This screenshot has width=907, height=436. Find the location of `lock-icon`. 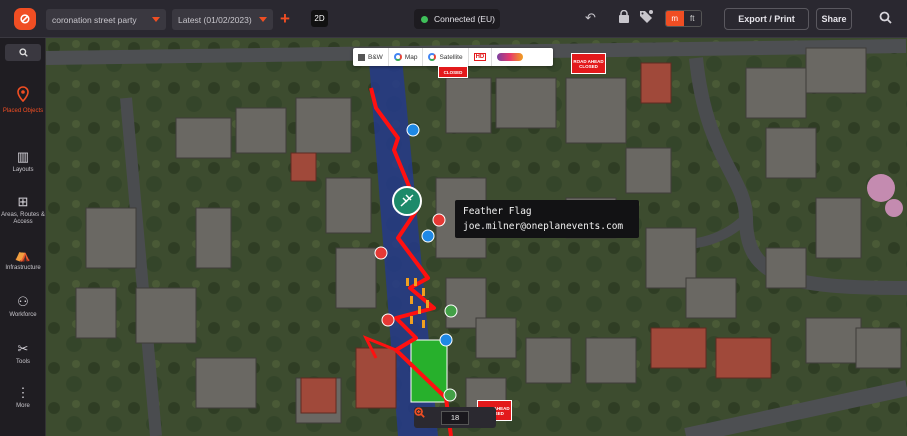

lock-icon is located at coordinates (624, 17).